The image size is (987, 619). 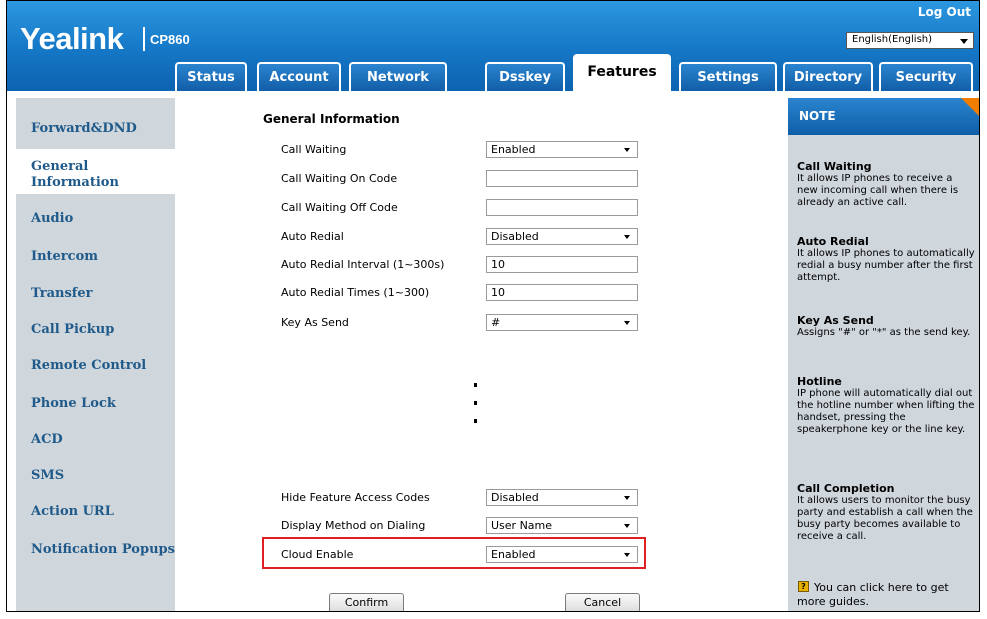 I want to click on call-waiting-value: Enabled, so click(x=513, y=149).